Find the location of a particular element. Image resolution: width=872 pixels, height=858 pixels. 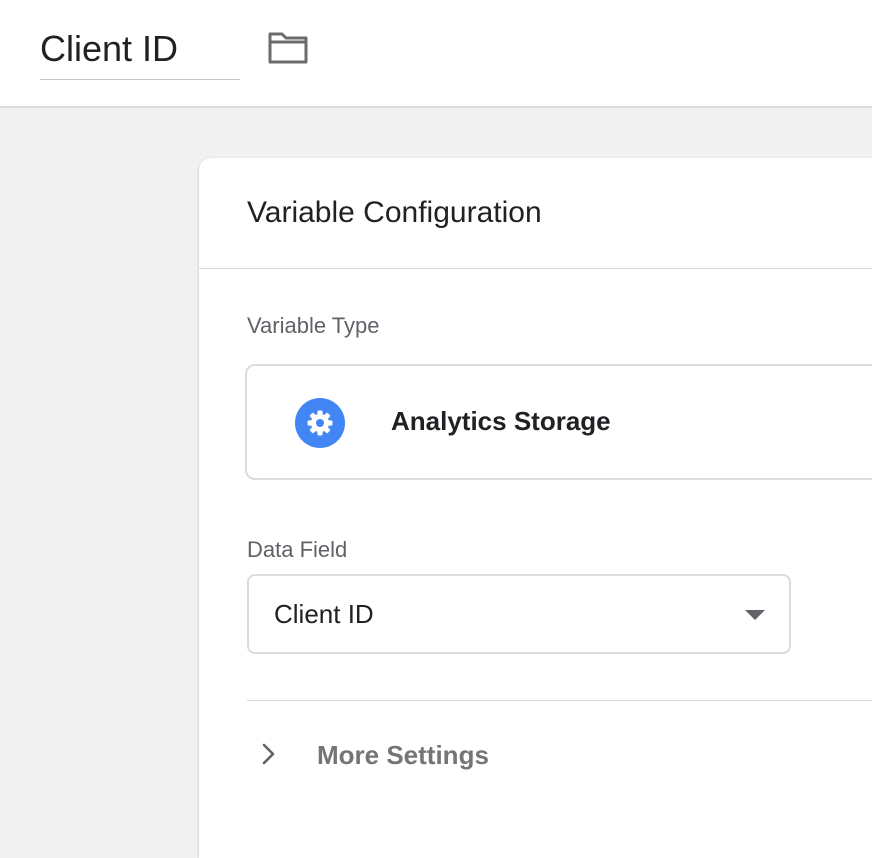

dropdown-arrow-icon is located at coordinates (755, 615).